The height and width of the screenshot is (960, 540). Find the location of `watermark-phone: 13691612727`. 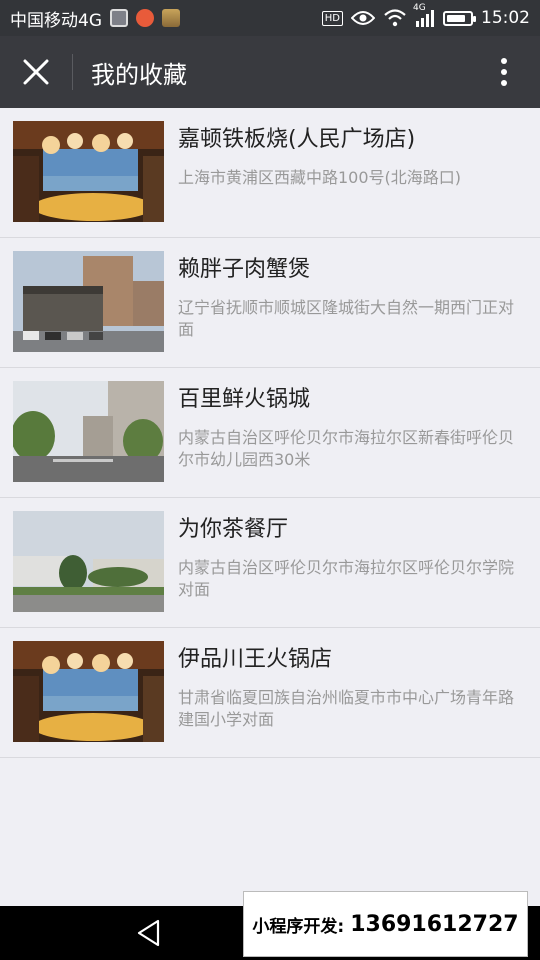

watermark-phone: 13691612727 is located at coordinates (434, 924).